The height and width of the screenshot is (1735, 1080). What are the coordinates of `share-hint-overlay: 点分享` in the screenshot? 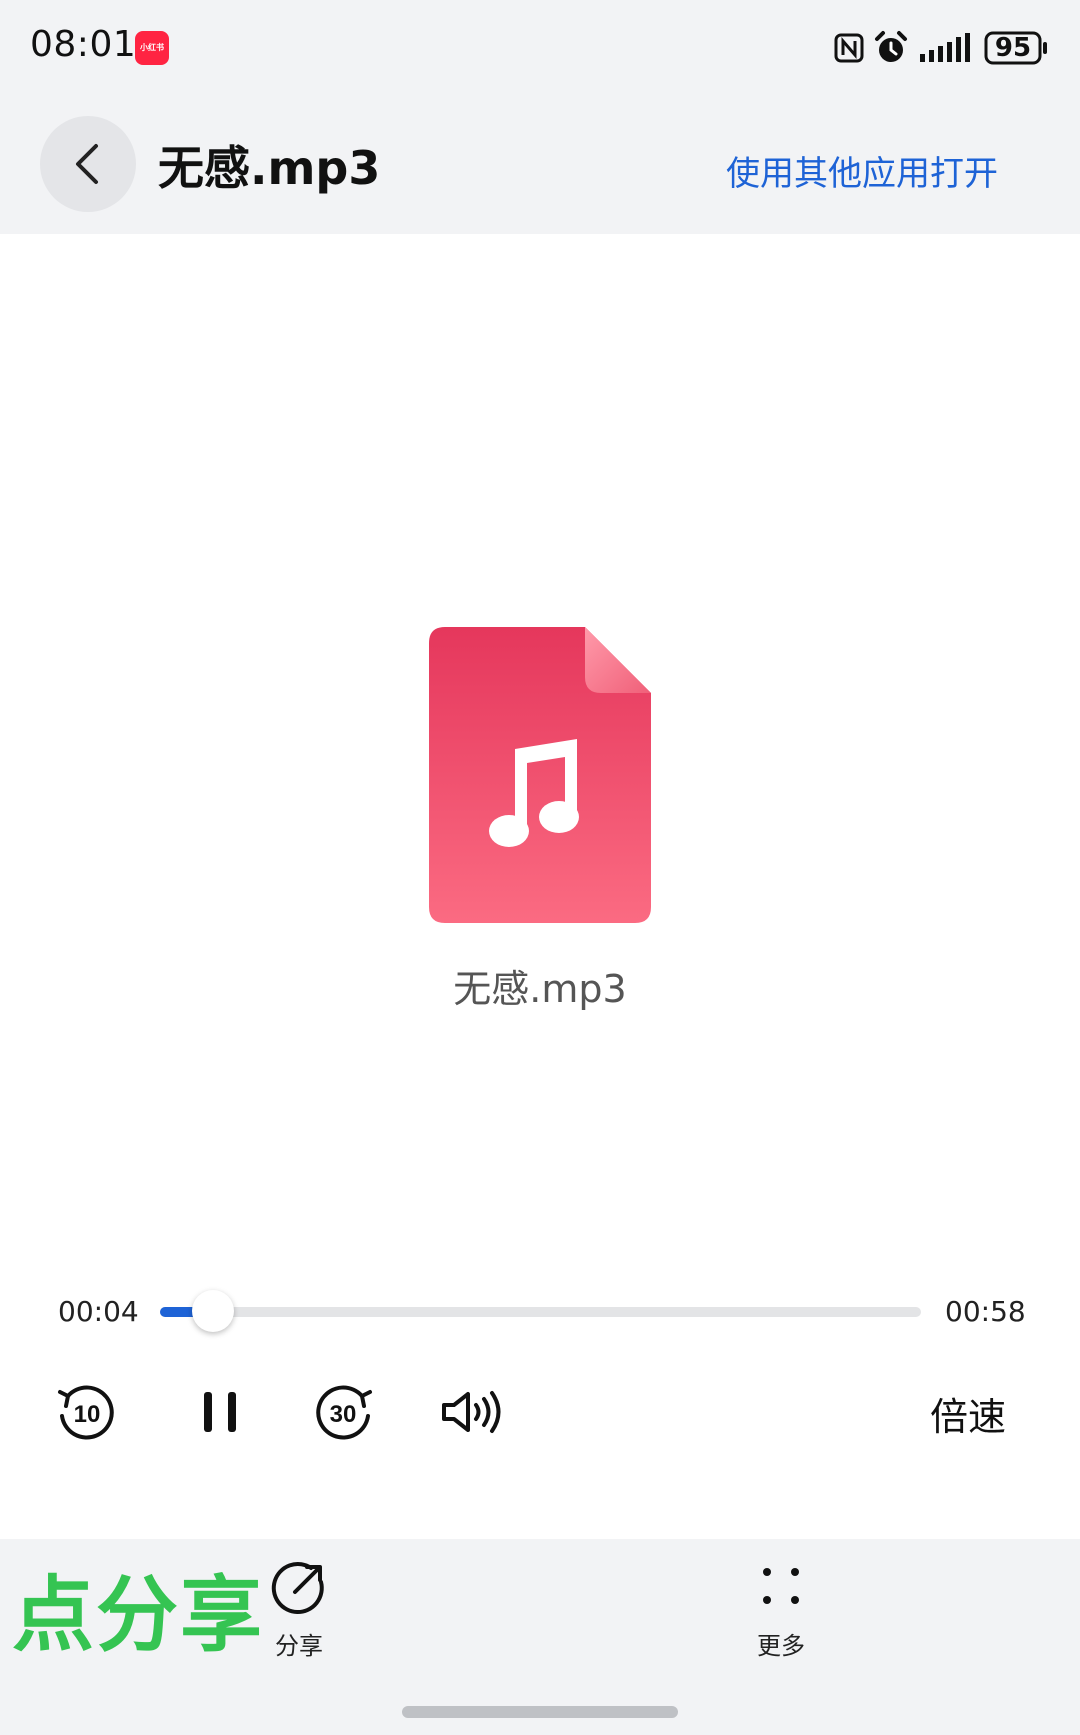 It's located at (138, 1615).